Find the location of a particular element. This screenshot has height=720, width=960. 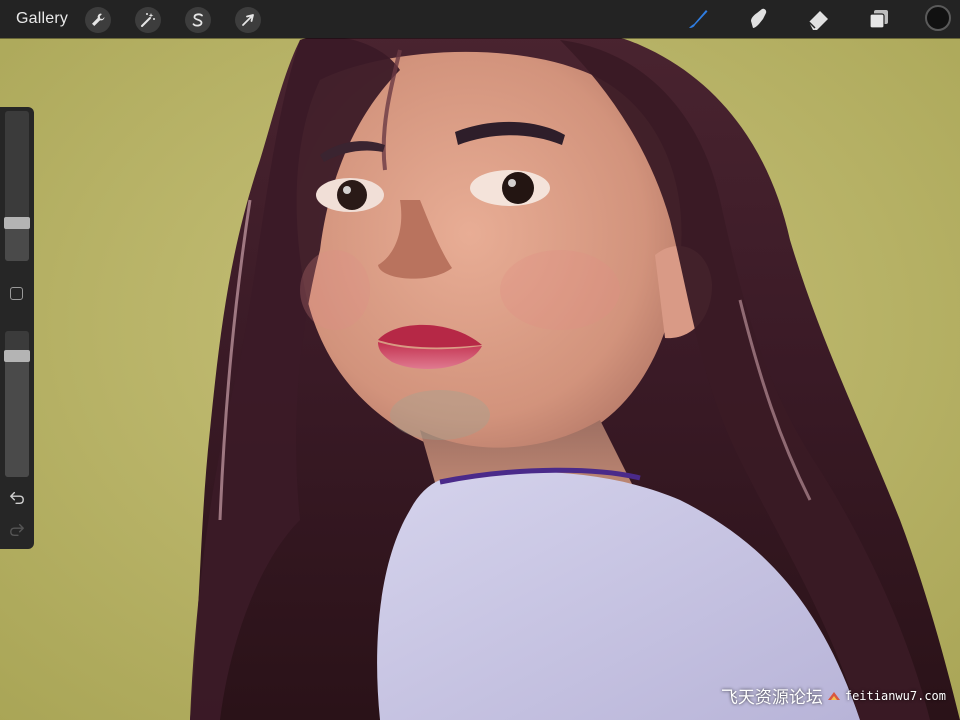

watermark-domain: feitianwu7.com is located at coordinates (895, 695).